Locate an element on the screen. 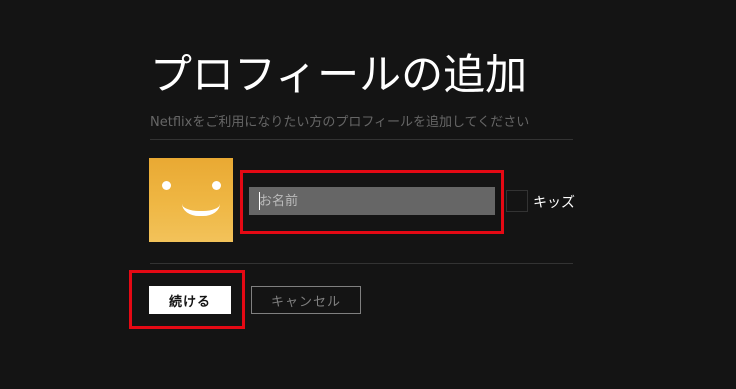 Image resolution: width=736 pixels, height=389 pixels. profile-avatar is located at coordinates (191, 200).